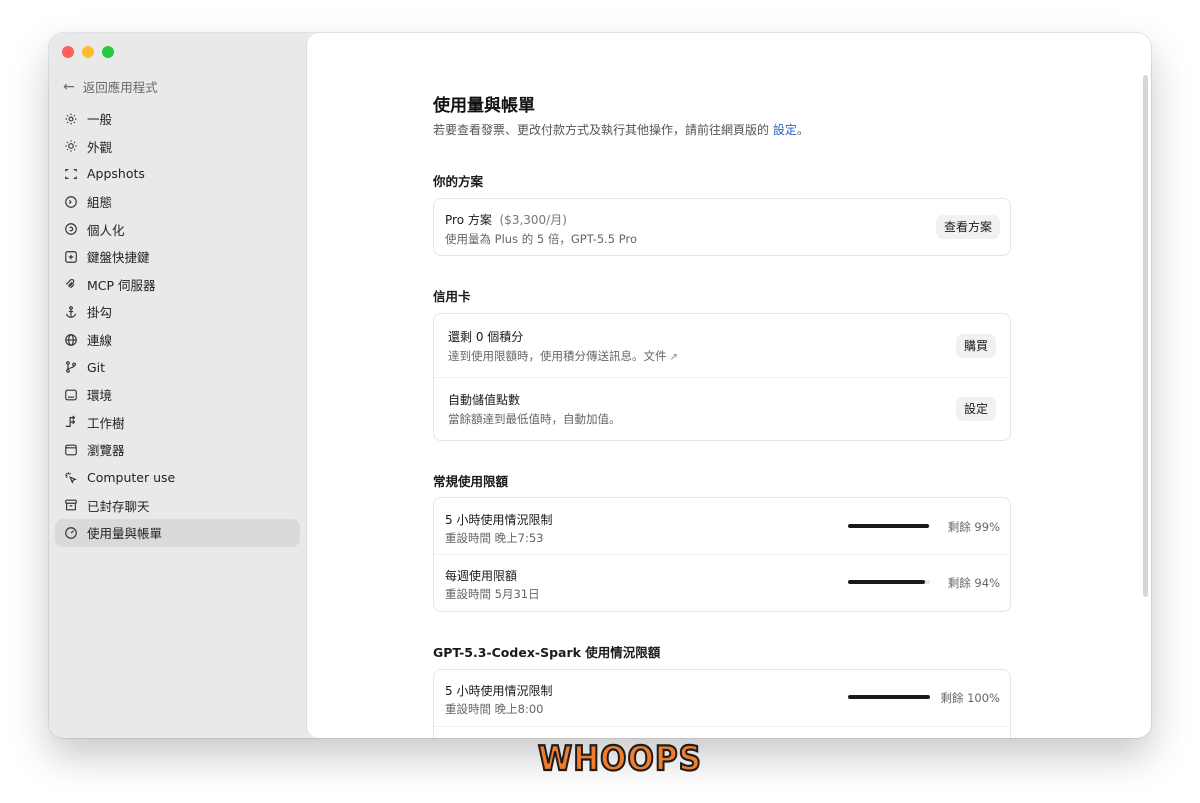 The image size is (1200, 803). I want to click on sidebar-item-label: Computer use, so click(131, 478).